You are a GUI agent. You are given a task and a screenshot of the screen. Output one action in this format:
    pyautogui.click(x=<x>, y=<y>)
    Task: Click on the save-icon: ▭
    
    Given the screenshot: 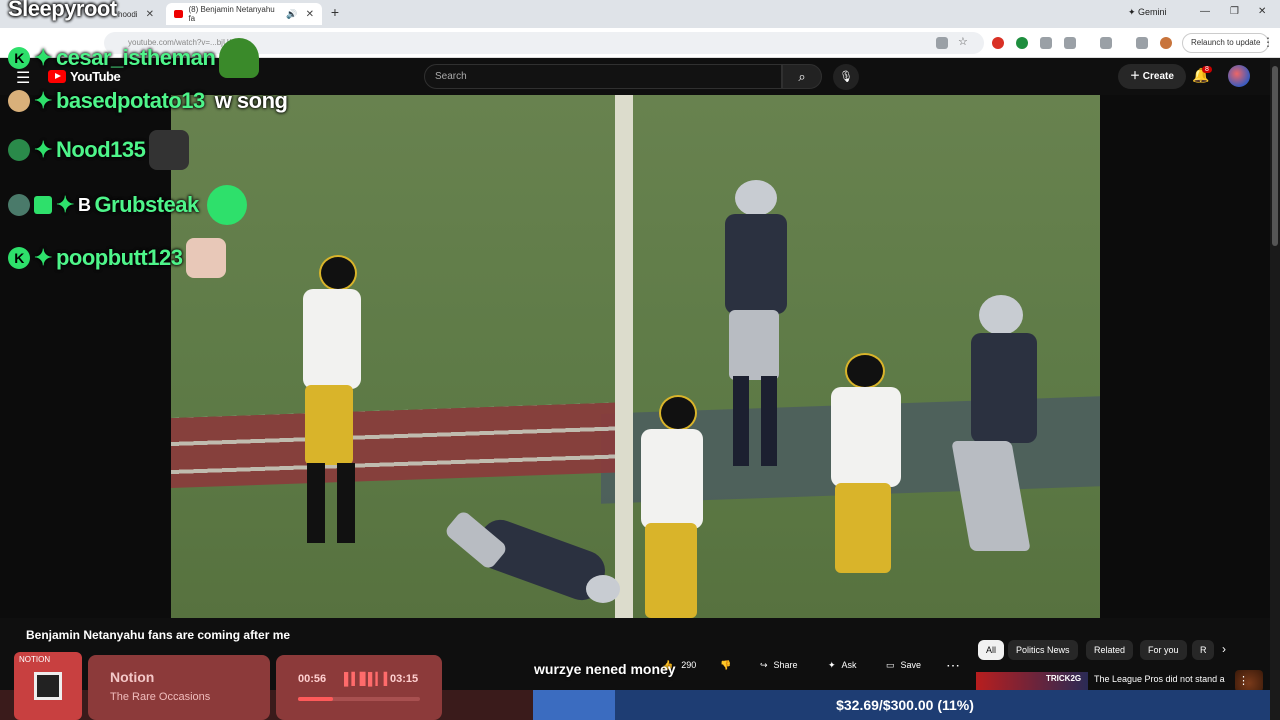 What is the action you would take?
    pyautogui.click(x=890, y=664)
    